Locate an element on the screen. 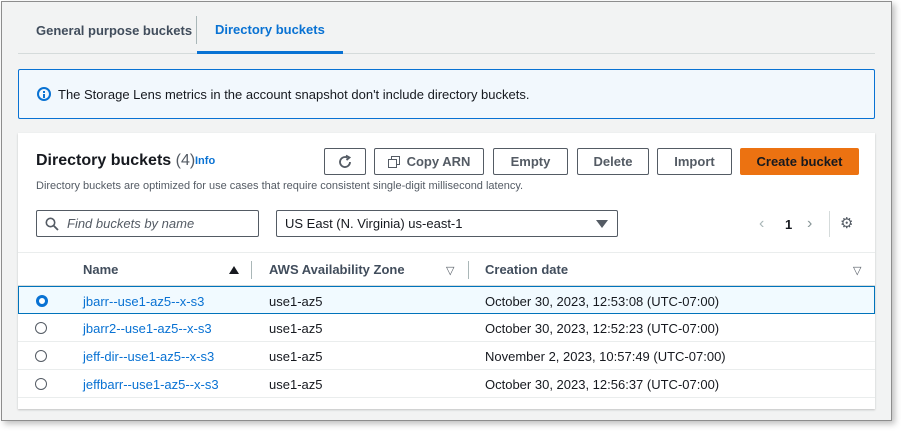 The image size is (901, 431). sort-ascending-icon is located at coordinates (234, 270).